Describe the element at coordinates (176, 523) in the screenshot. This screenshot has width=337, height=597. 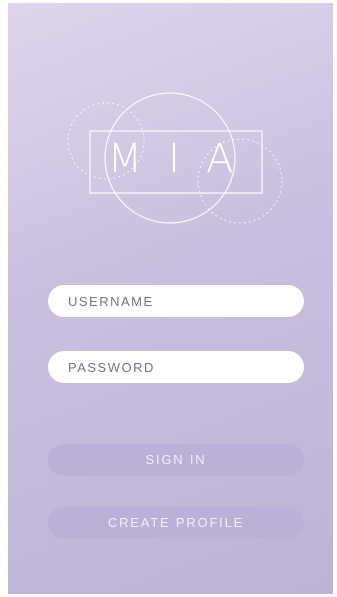
I see `create-profile-button: CREATE PROFILE` at that location.